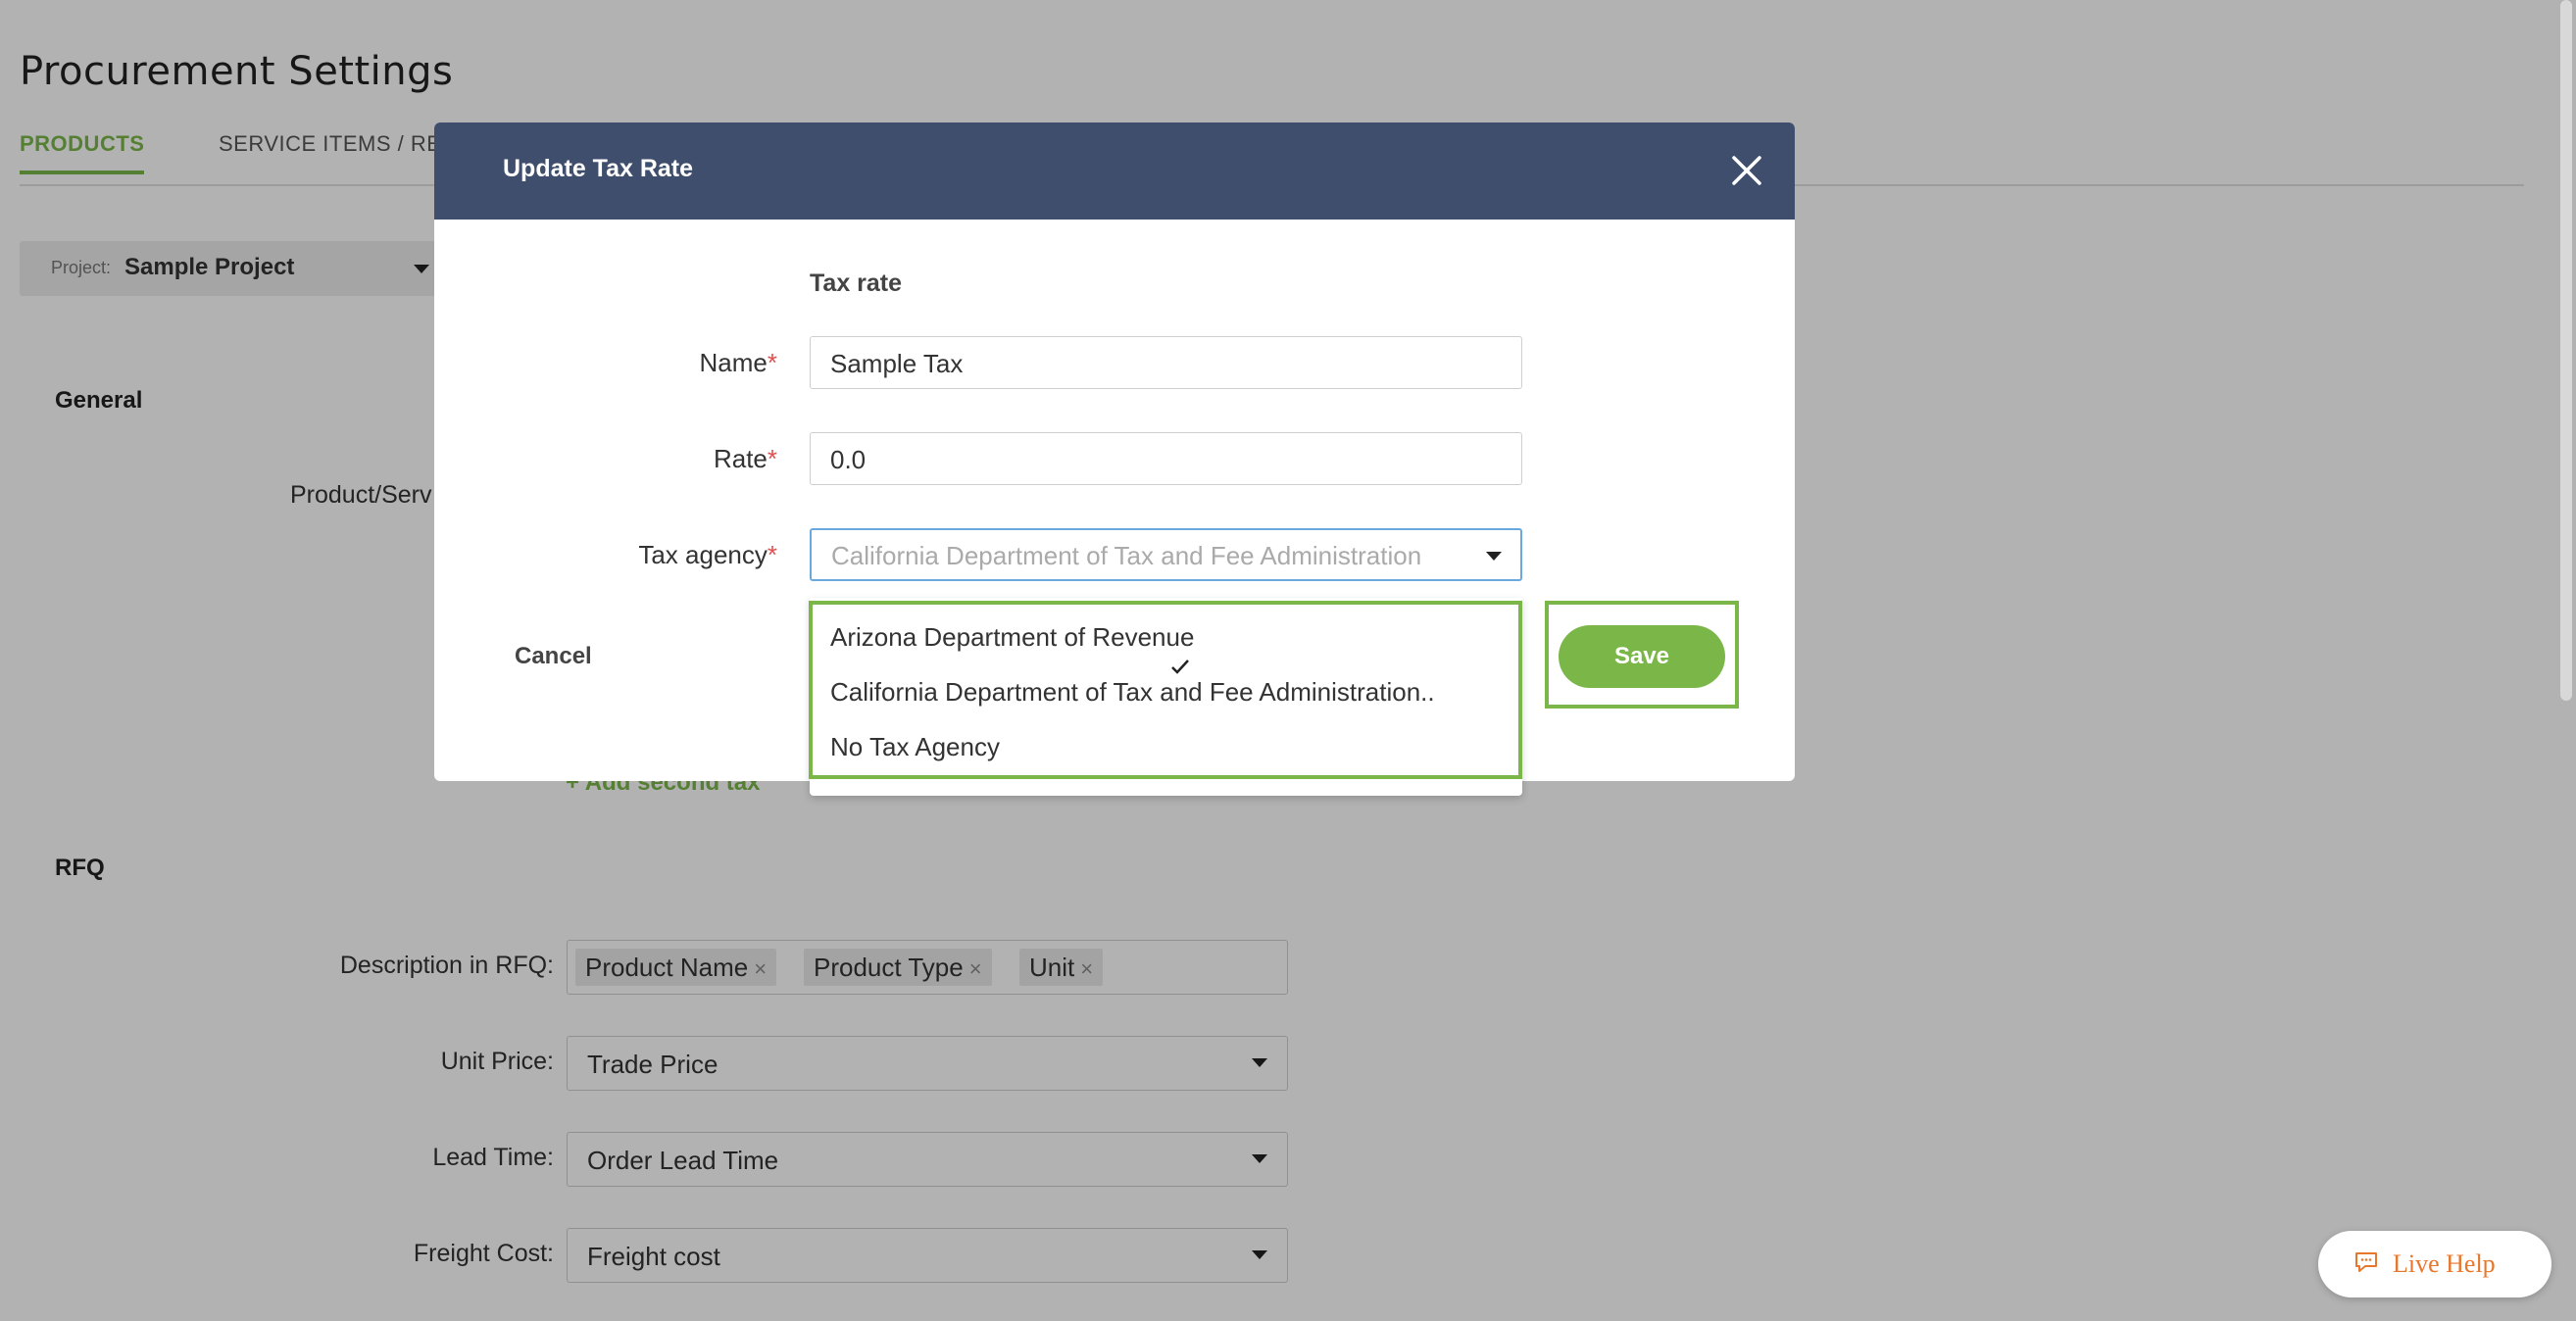  Describe the element at coordinates (738, 362) in the screenshot. I see `name-label: Name*` at that location.